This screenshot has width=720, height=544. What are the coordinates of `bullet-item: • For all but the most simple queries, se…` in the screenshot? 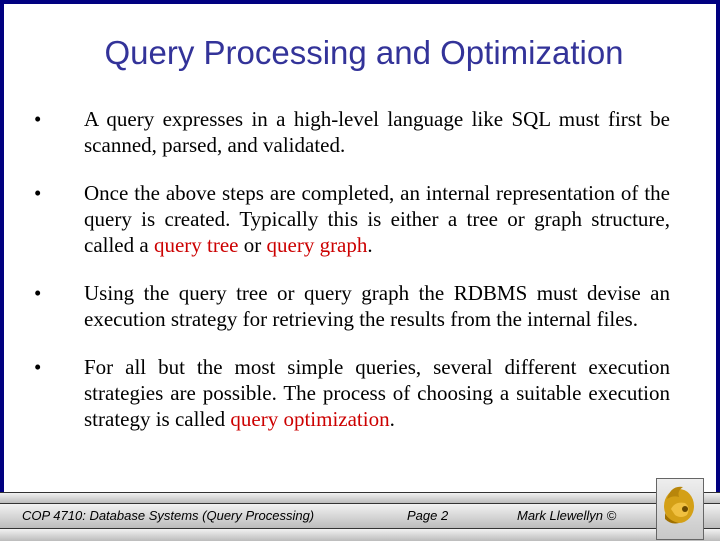 It's located at (352, 393).